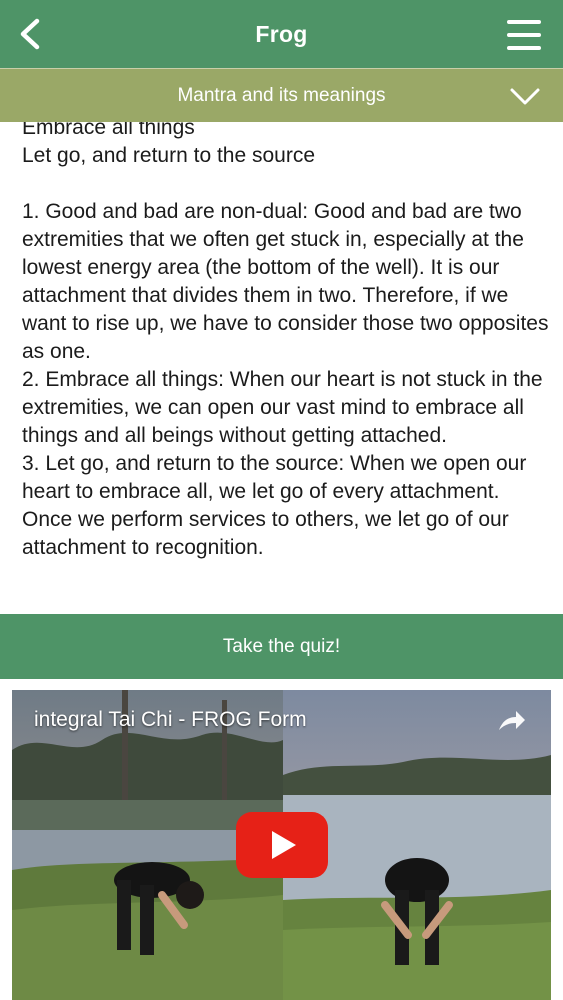 The width and height of the screenshot is (563, 1000). Describe the element at coordinates (169, 155) in the screenshot. I see `mantra-line: Let go, and return to the source` at that location.